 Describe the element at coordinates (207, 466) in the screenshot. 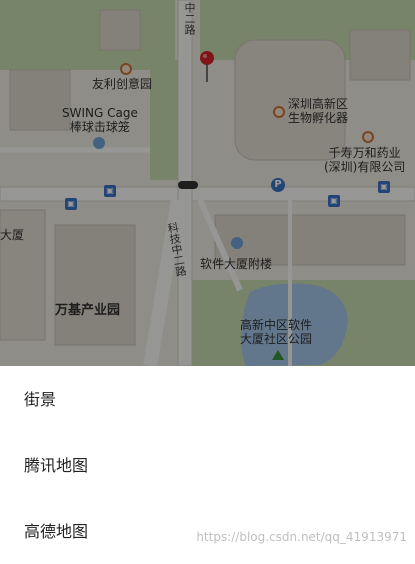

I see `option-tencent-map: 腾讯地图` at that location.